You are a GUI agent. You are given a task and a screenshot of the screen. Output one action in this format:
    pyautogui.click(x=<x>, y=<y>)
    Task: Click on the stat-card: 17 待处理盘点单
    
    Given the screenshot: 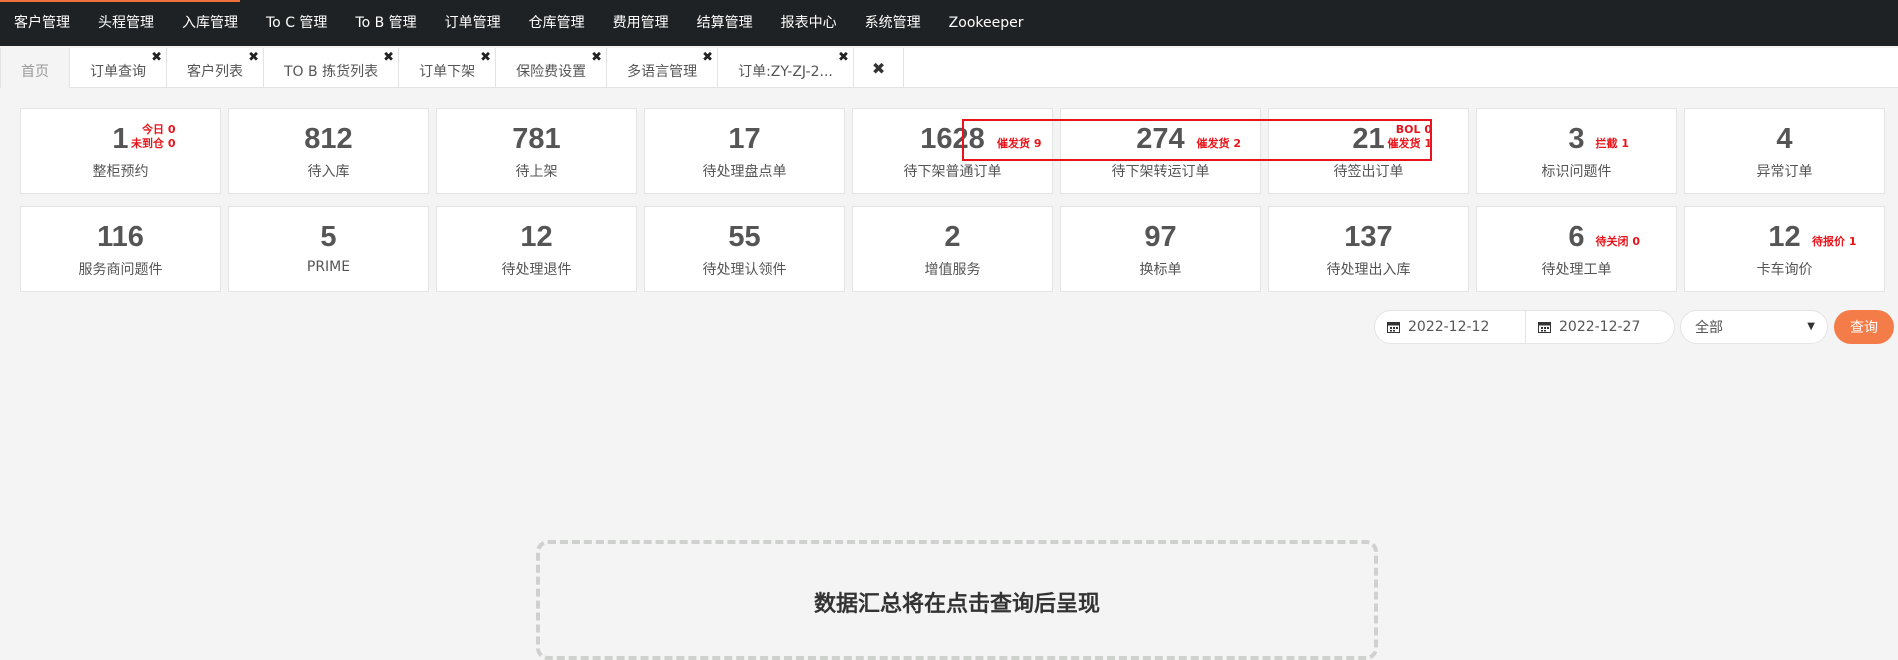 What is the action you would take?
    pyautogui.click(x=744, y=151)
    